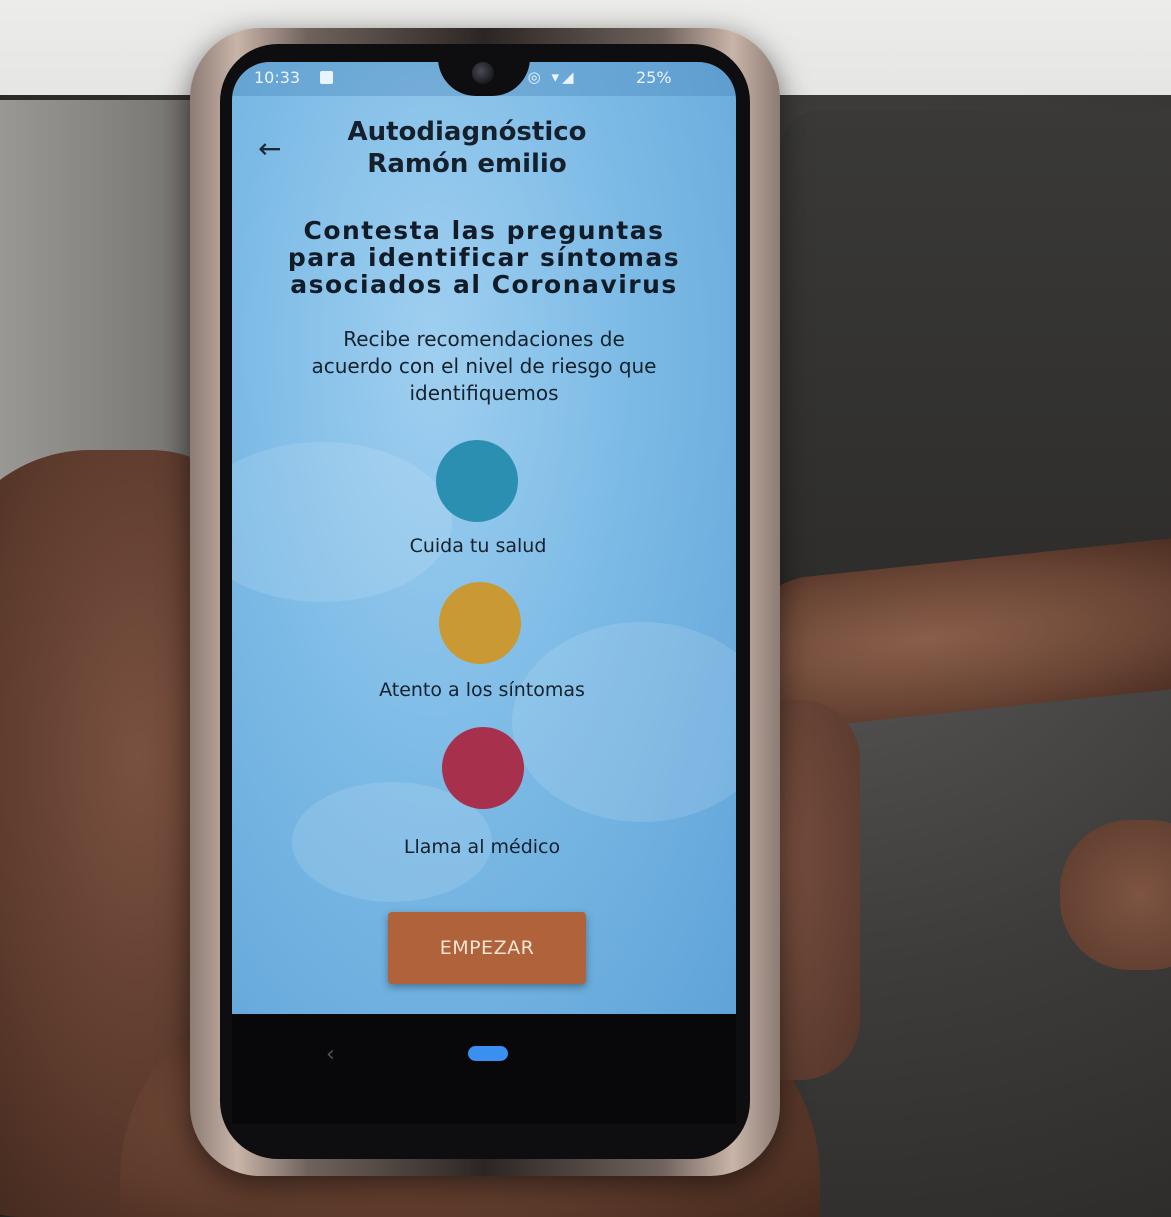 The image size is (1171, 1217). I want to click on back-arrow-icon: ←, so click(269, 148).